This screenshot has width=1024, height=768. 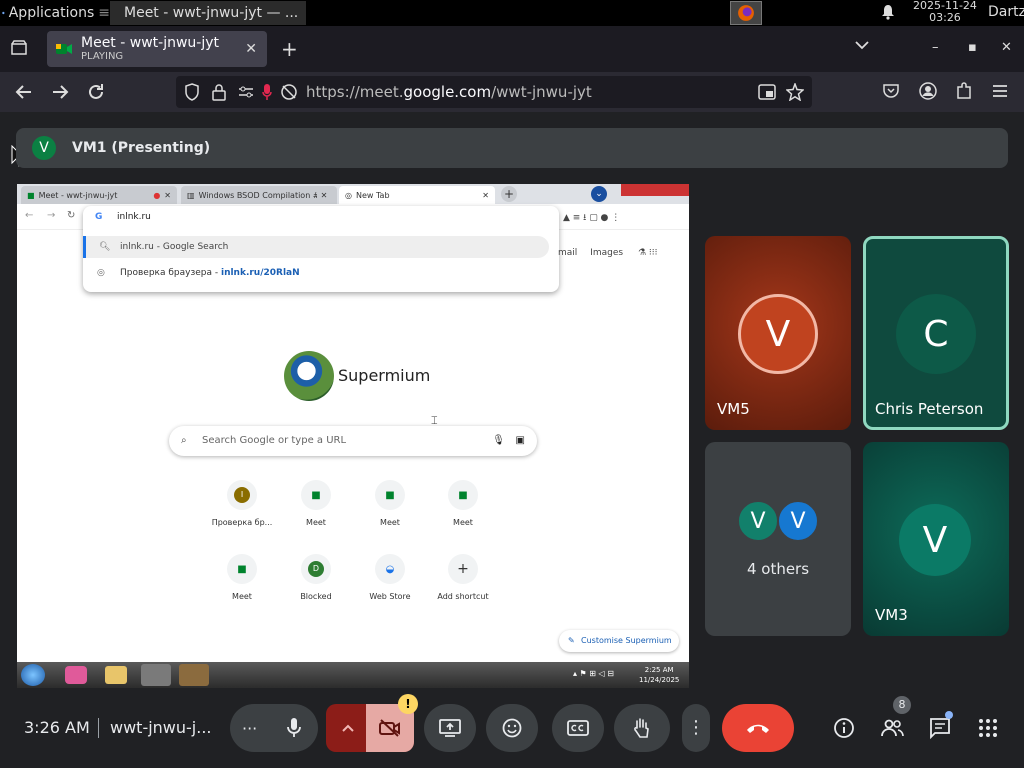 I want to click on meet-tab-icon, so click(x=64, y=49).